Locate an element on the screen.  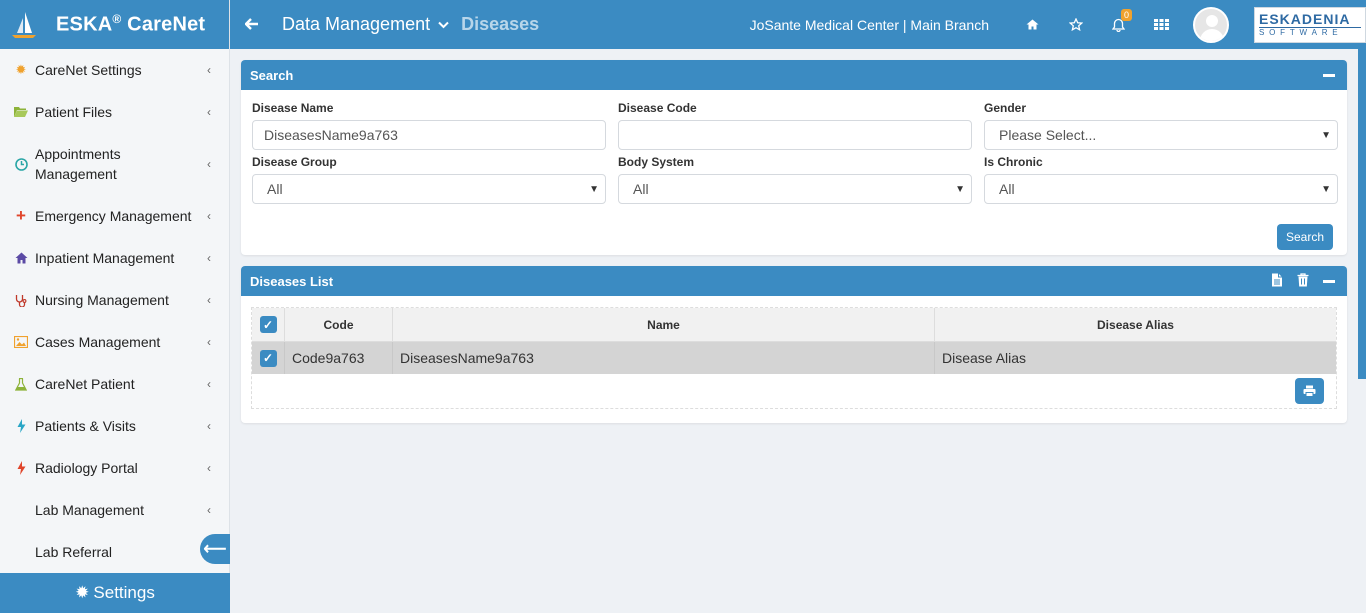
apps-grid-icon is located at coordinates (1161, 24).